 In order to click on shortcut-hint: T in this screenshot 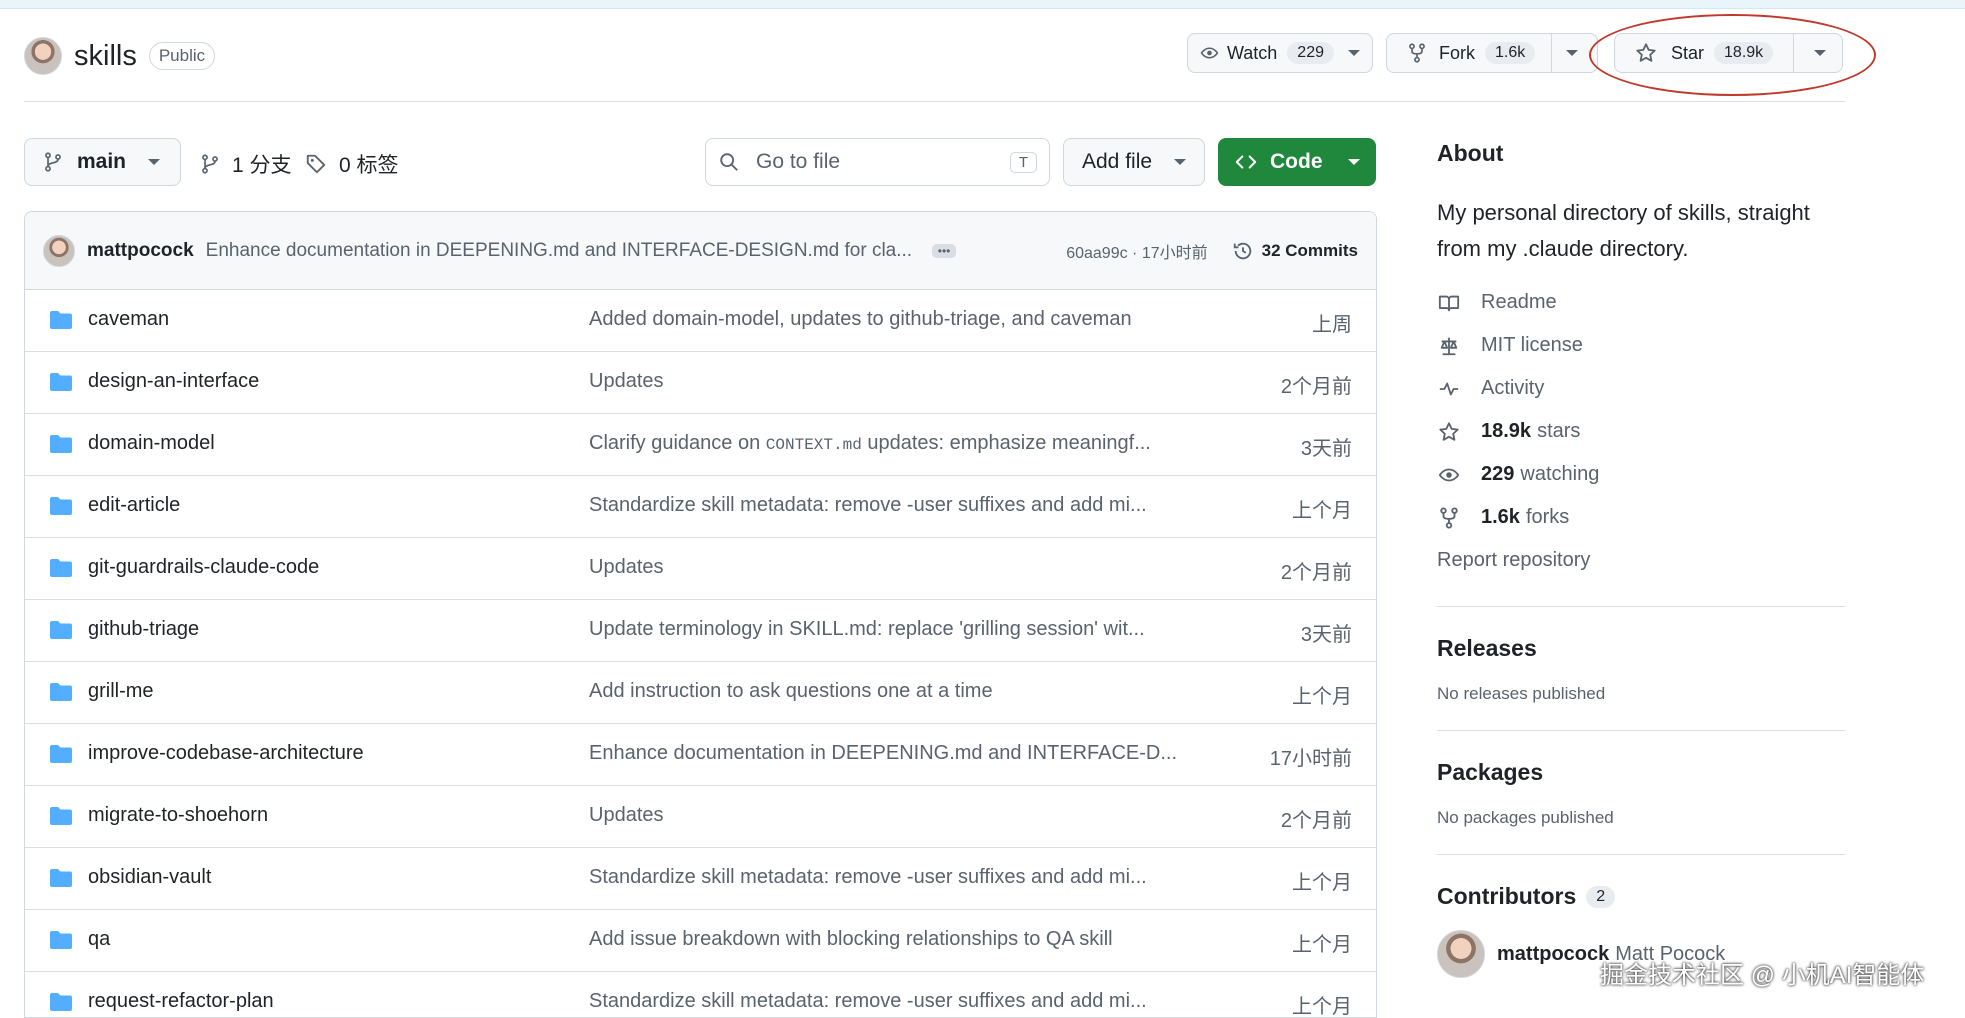, I will do `click(1023, 162)`.